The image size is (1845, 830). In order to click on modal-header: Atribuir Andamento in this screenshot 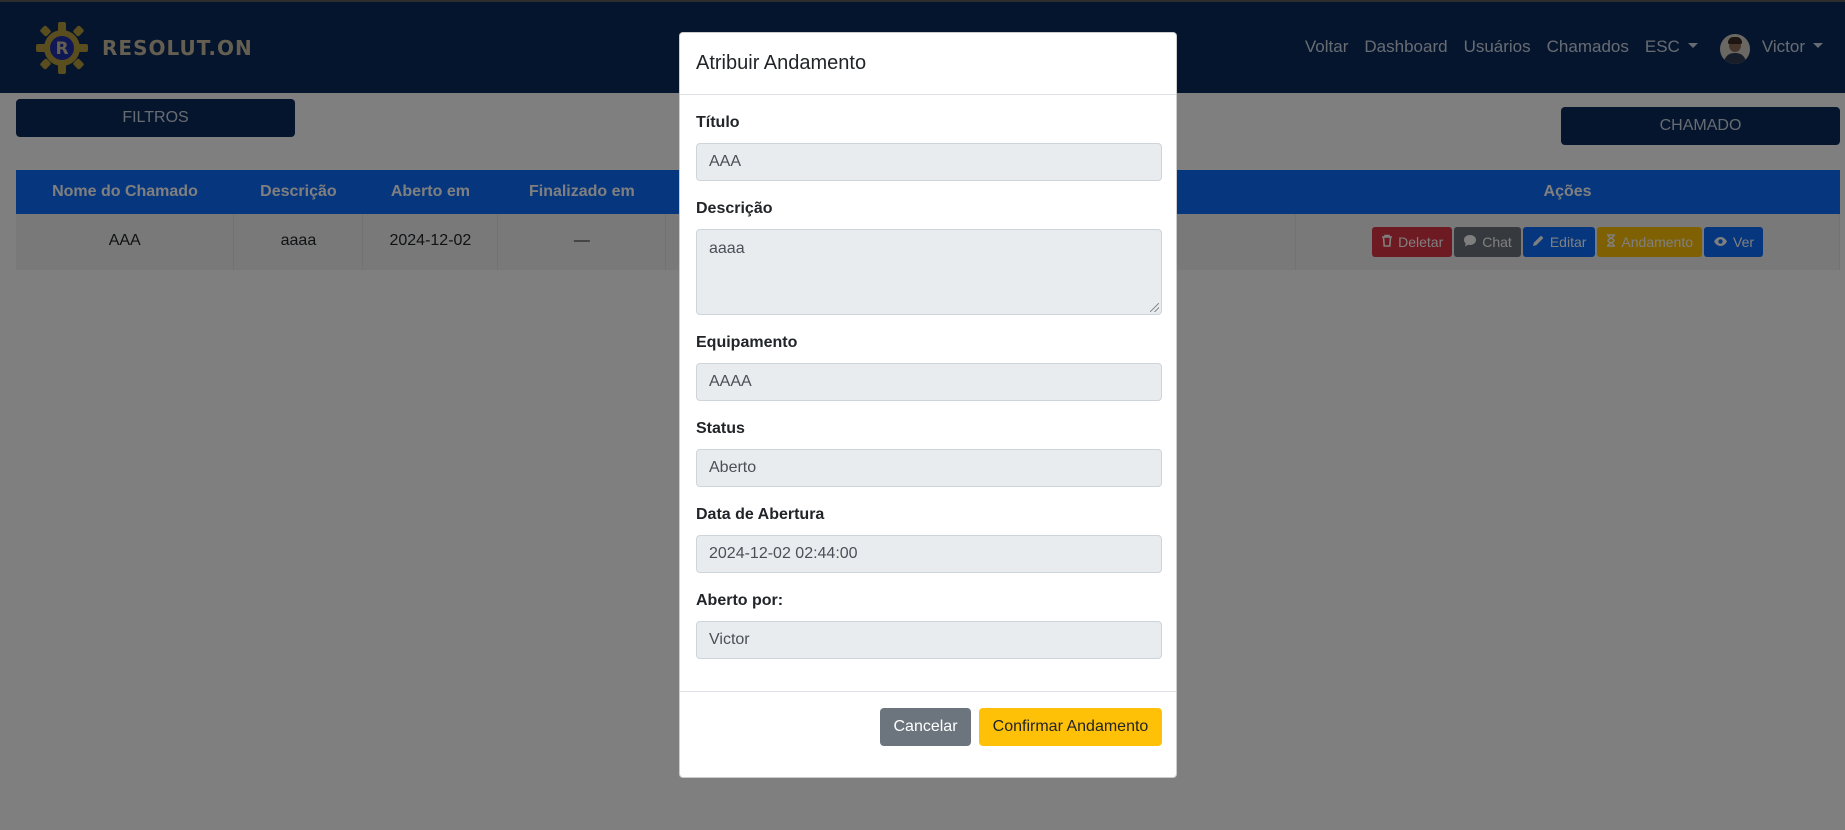, I will do `click(928, 64)`.